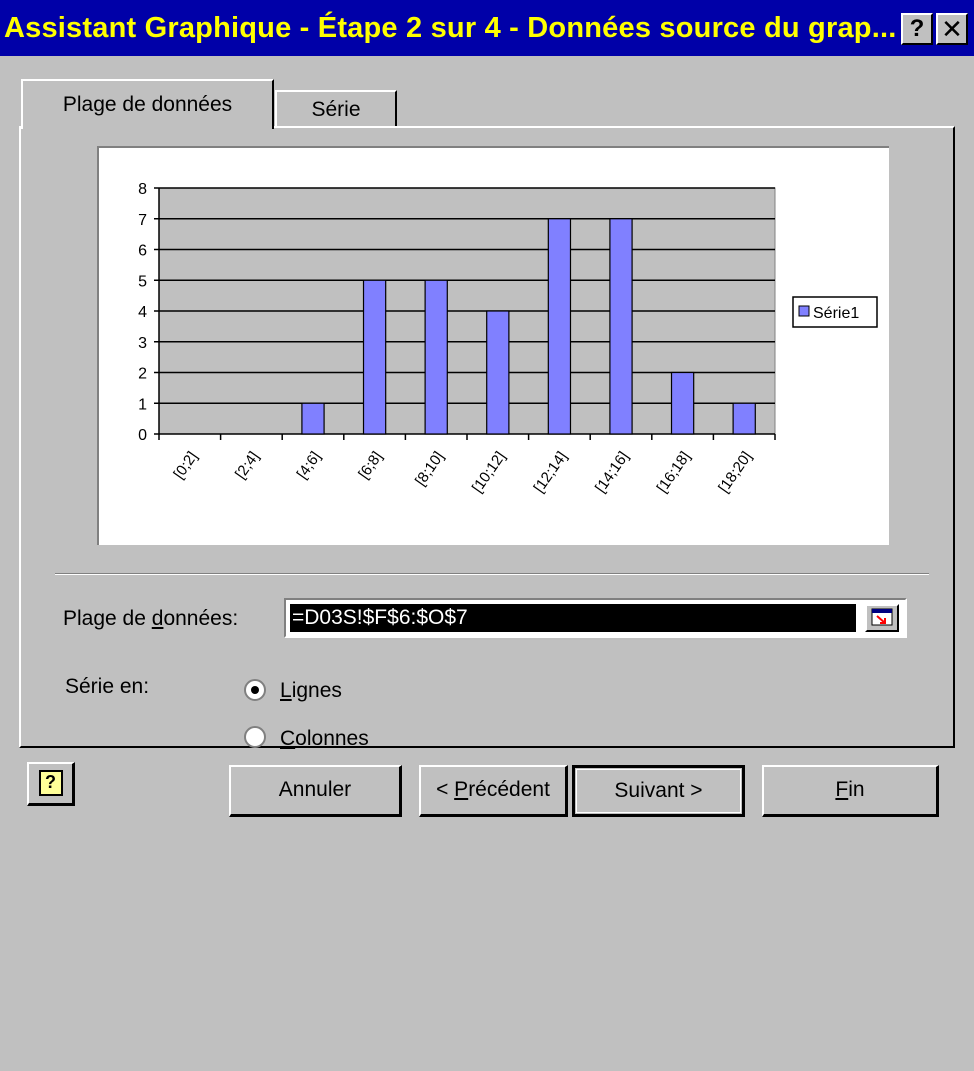  Describe the element at coordinates (107, 686) in the screenshot. I see `series-in-label: Série en:` at that location.